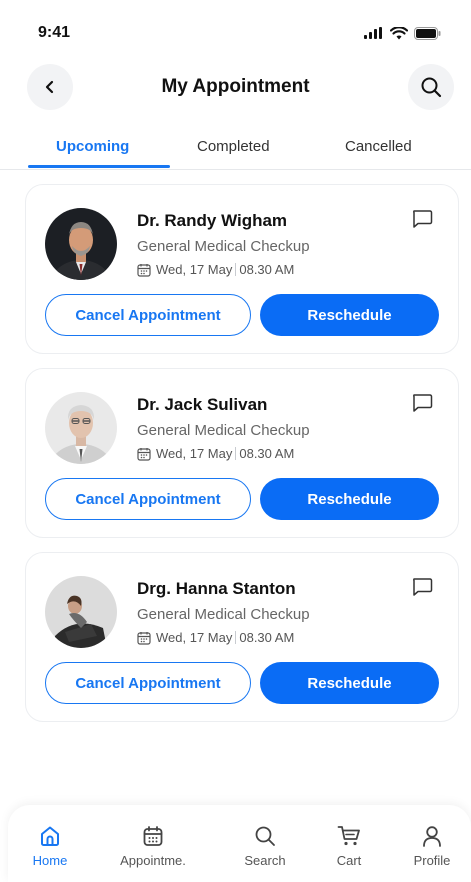 The height and width of the screenshot is (882, 471). I want to click on status-time: 9:41, so click(54, 32).